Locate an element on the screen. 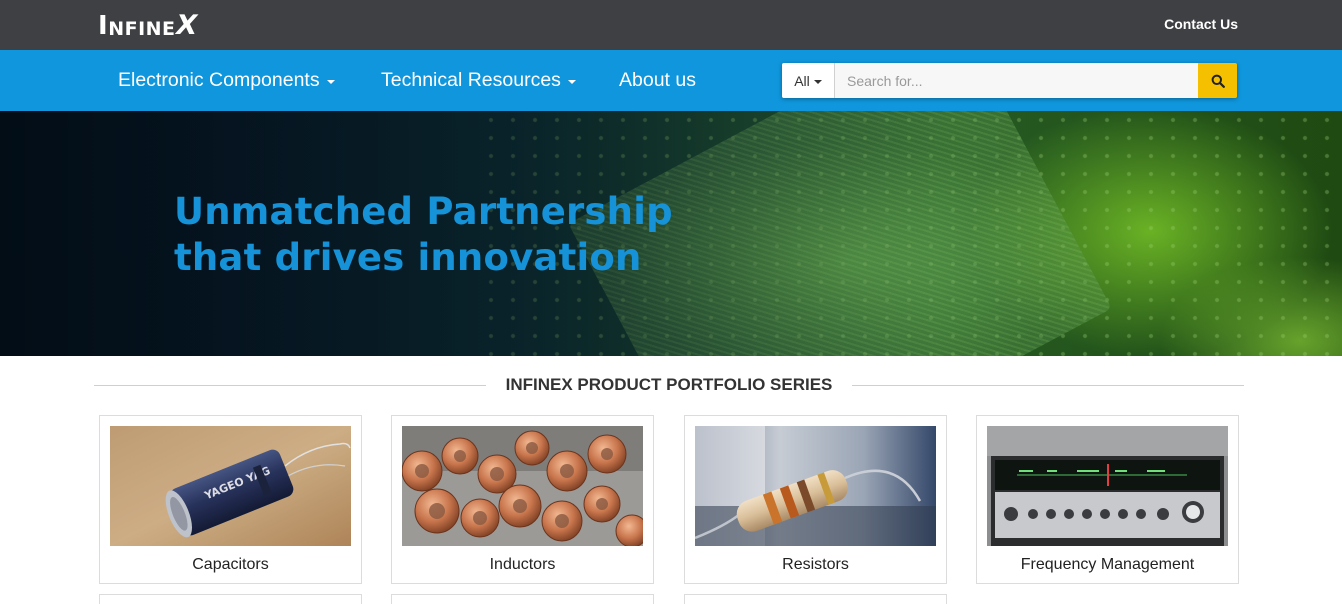  nav-about-us: About us is located at coordinates (657, 80).